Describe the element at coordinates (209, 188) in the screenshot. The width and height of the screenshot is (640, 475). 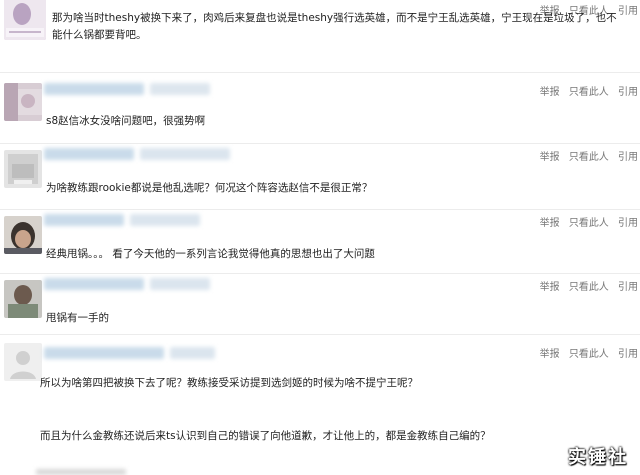
I see `comment-text: 为啥教练跟rookie都说是他乱选呢？何况这个阵容选赵信不是很正常？` at that location.